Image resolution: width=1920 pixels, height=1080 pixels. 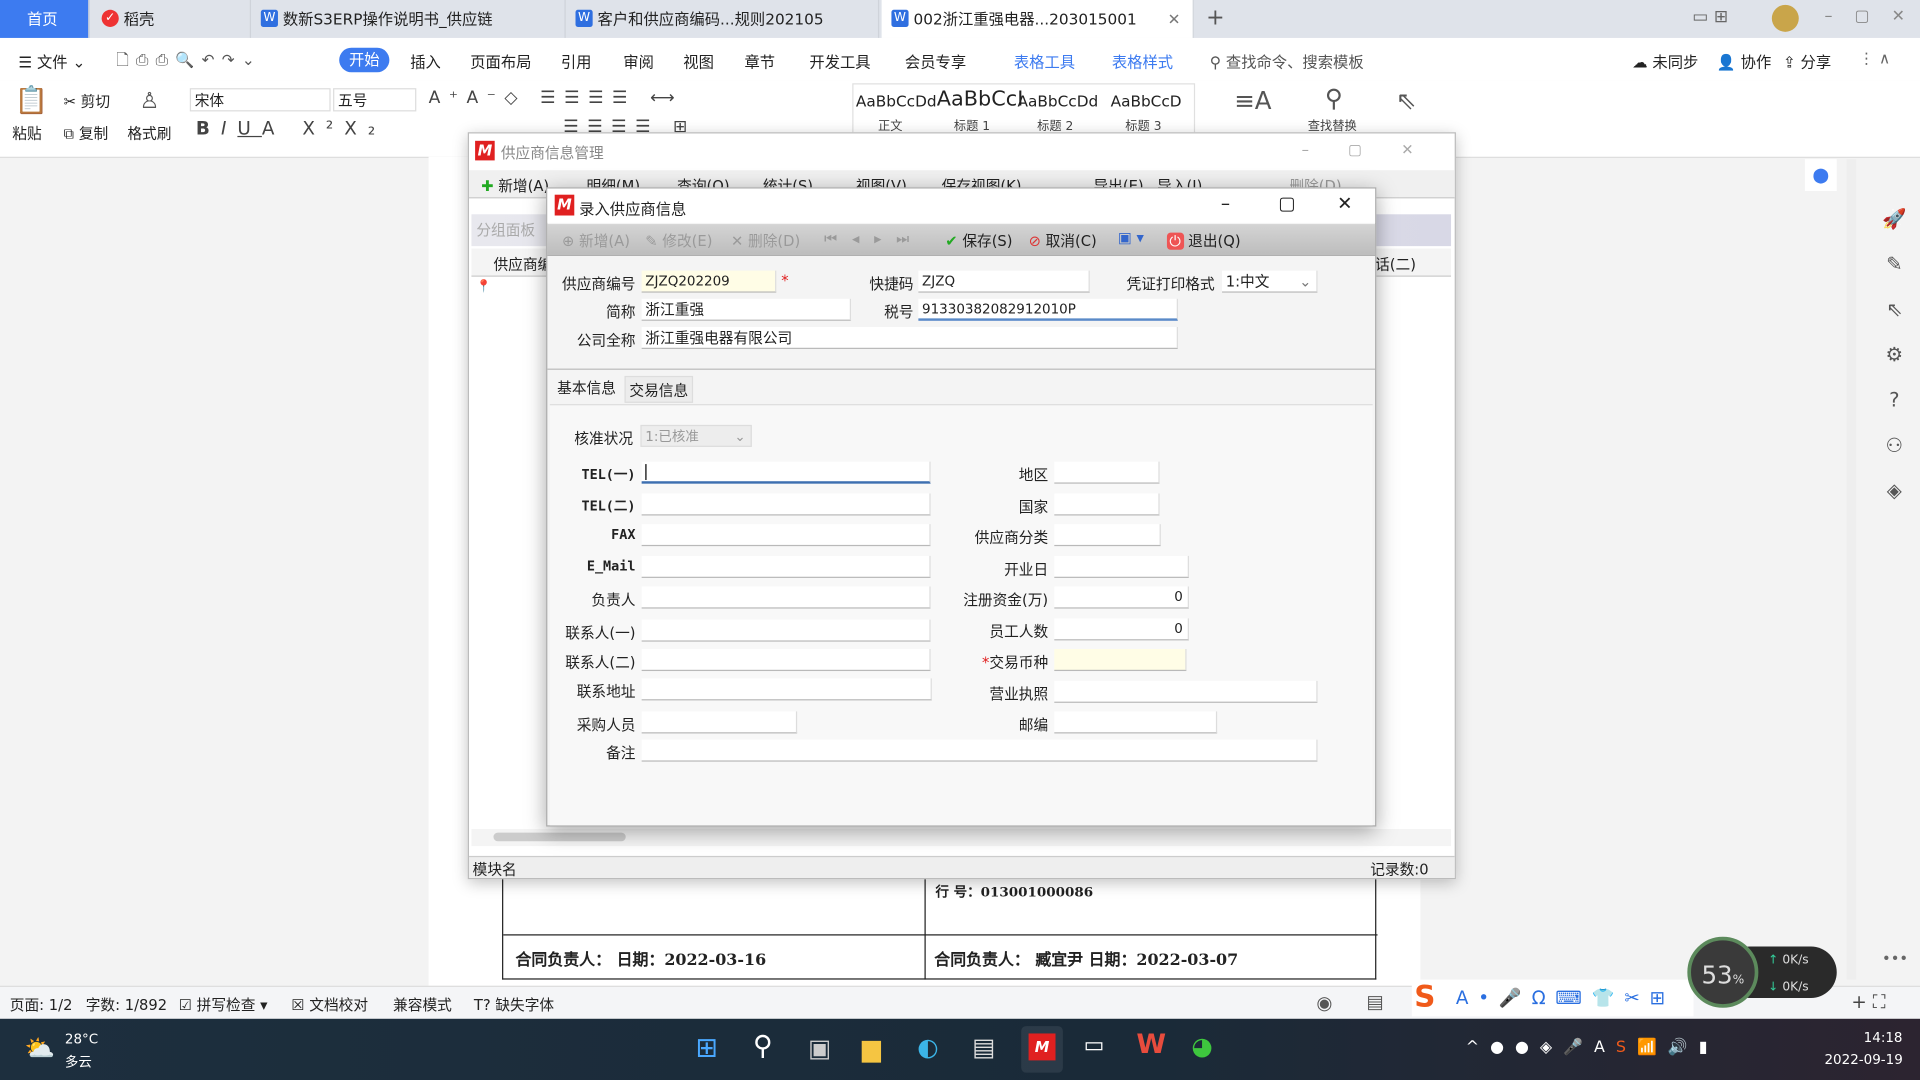 I want to click on cancel-button: ⊘ 取消(C), so click(x=1063, y=240).